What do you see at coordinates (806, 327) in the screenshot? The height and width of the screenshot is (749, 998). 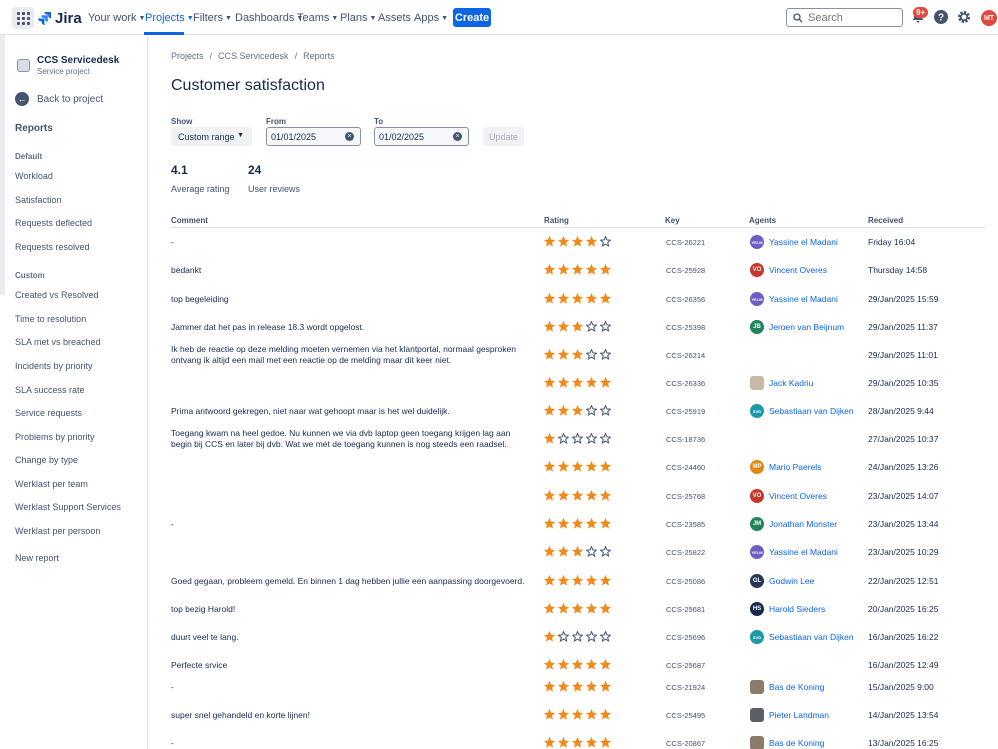 I see `agent-name-link: Jeroen van Beijnum` at bounding box center [806, 327].